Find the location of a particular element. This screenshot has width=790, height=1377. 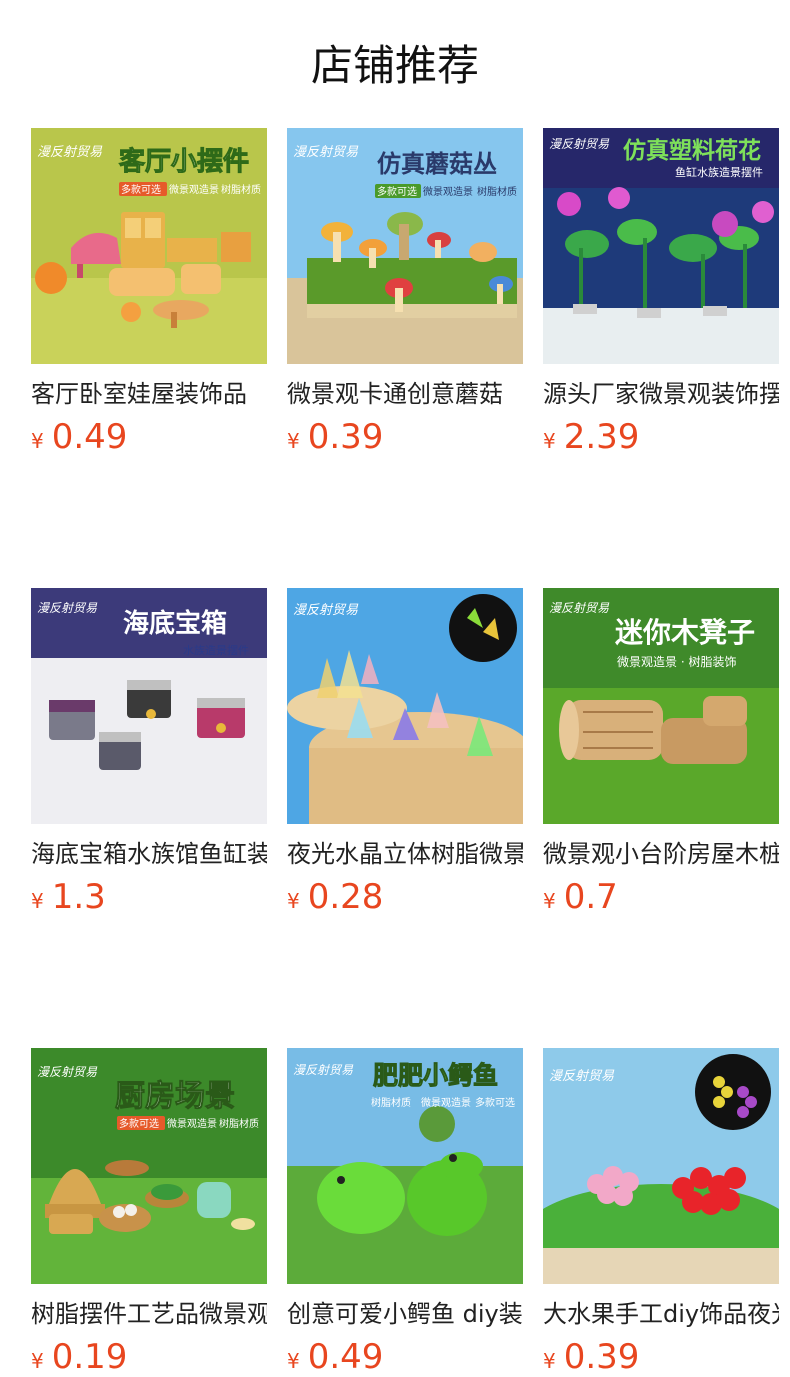

kitchen-scene-image: 漫反射贸易 厨房场景 多款可选 微景观造景 树脂材质 is located at coordinates (149, 1166).